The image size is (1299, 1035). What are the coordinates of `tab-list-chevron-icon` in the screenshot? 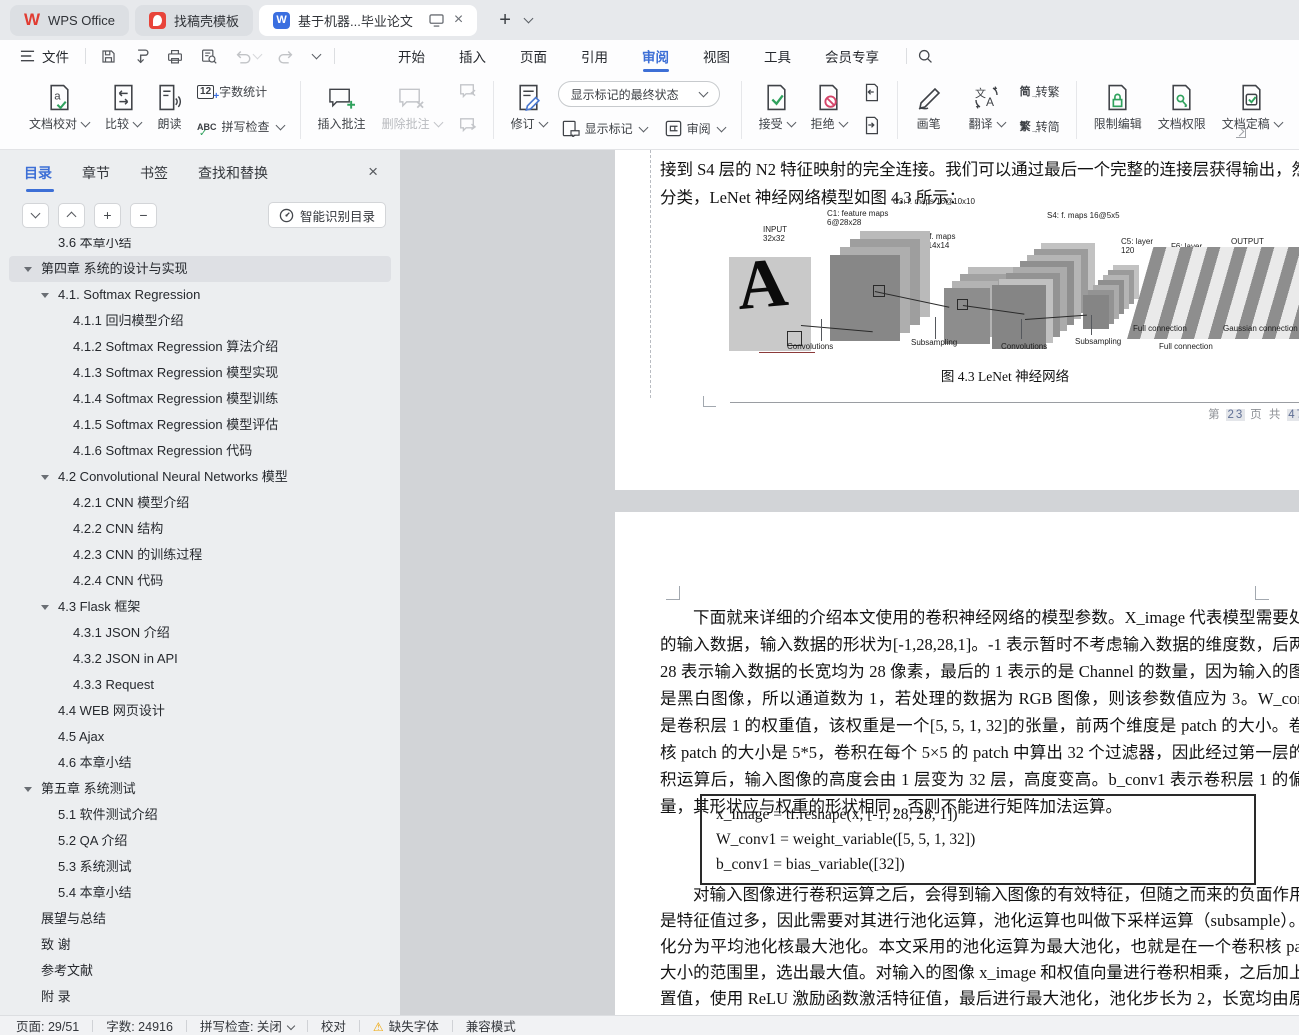 It's located at (528, 18).